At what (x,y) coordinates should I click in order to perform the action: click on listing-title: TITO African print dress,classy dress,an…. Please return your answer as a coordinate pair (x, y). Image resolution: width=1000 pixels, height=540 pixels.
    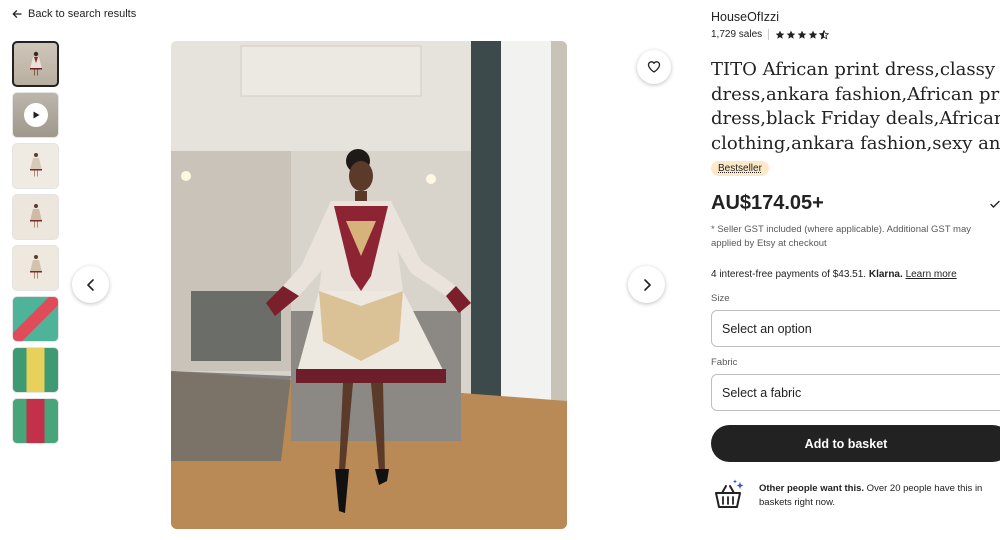
    Looking at the image, I should click on (855, 107).